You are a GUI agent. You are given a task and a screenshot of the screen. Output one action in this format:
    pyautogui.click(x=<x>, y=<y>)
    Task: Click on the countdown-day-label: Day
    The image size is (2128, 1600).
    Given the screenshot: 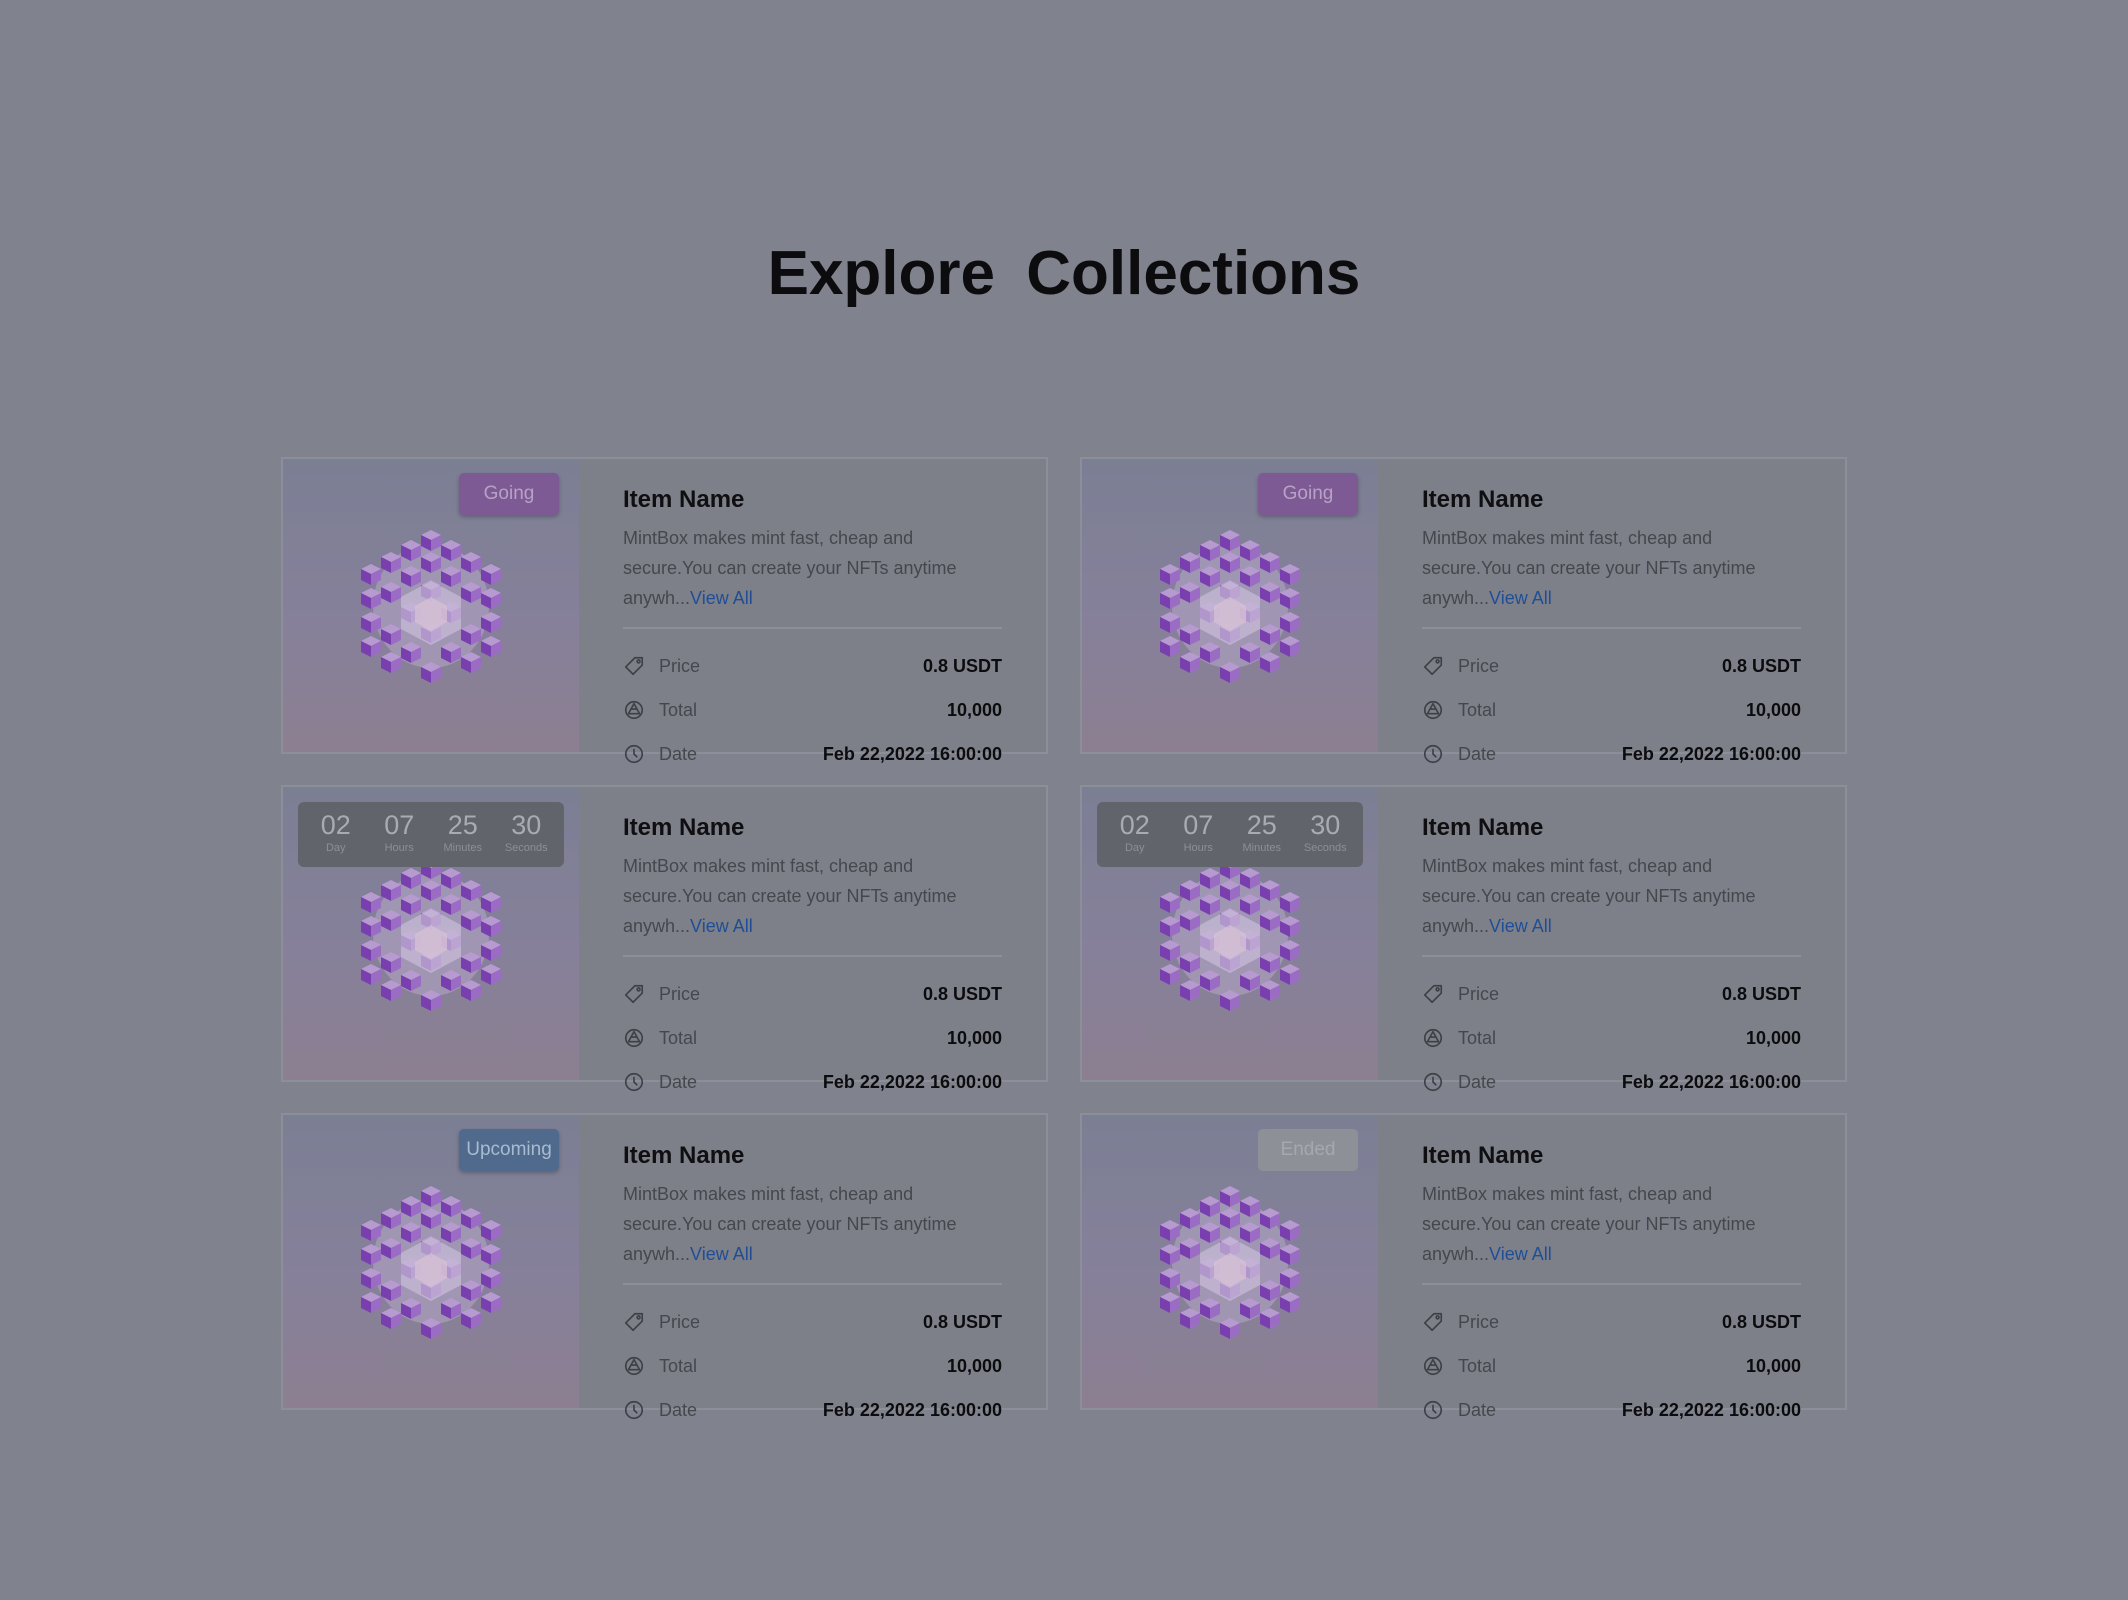 What is the action you would take?
    pyautogui.click(x=335, y=848)
    